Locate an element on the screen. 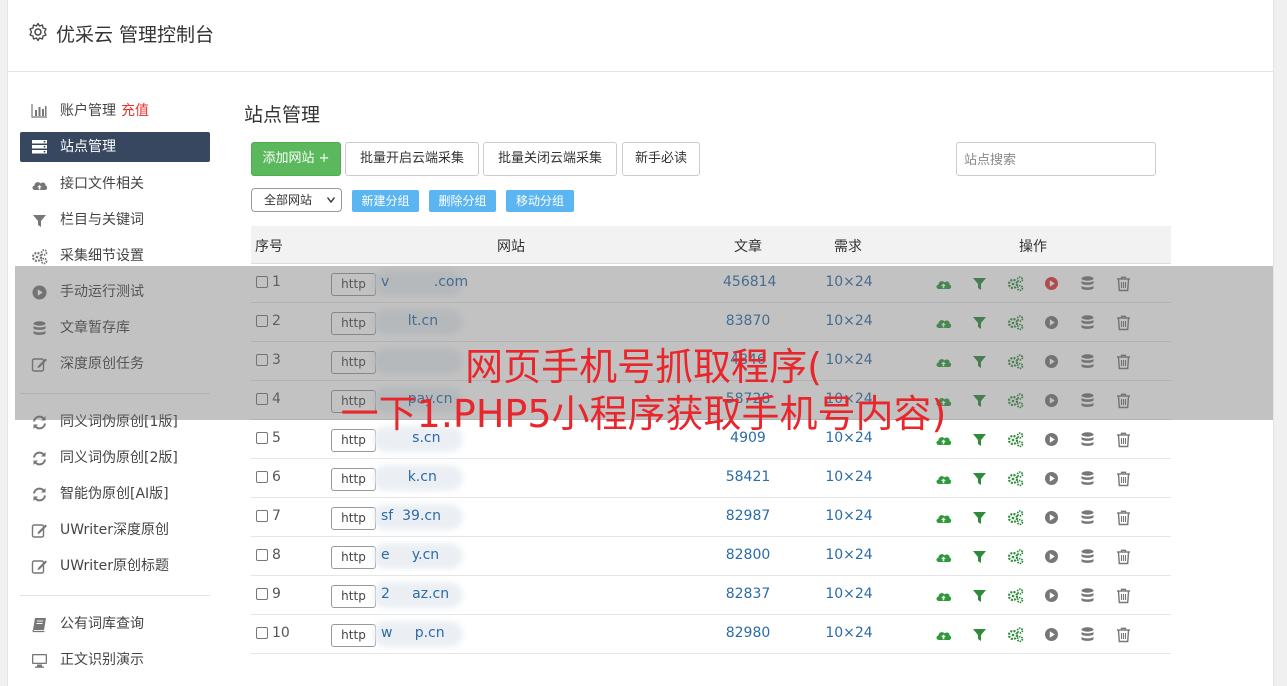 This screenshot has height=686, width=1287. sidebar-divider is located at coordinates (115, 595).